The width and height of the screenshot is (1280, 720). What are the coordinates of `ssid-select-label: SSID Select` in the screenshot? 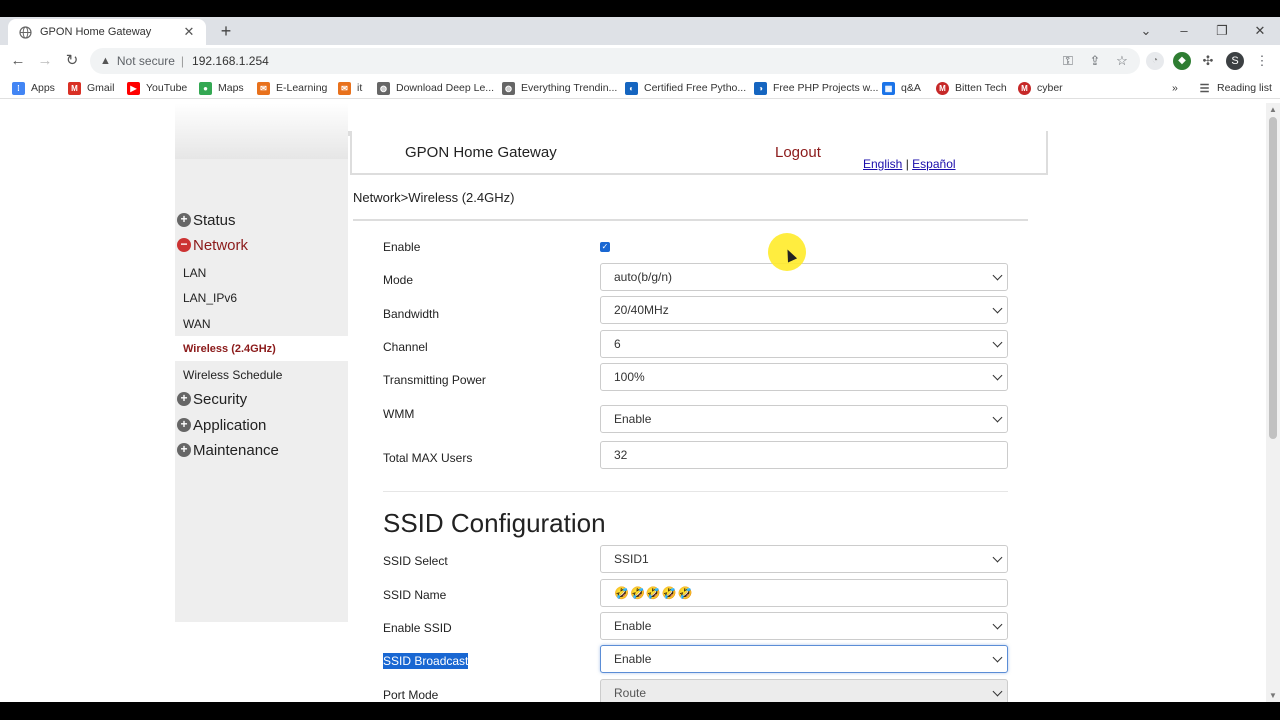 It's located at (415, 561).